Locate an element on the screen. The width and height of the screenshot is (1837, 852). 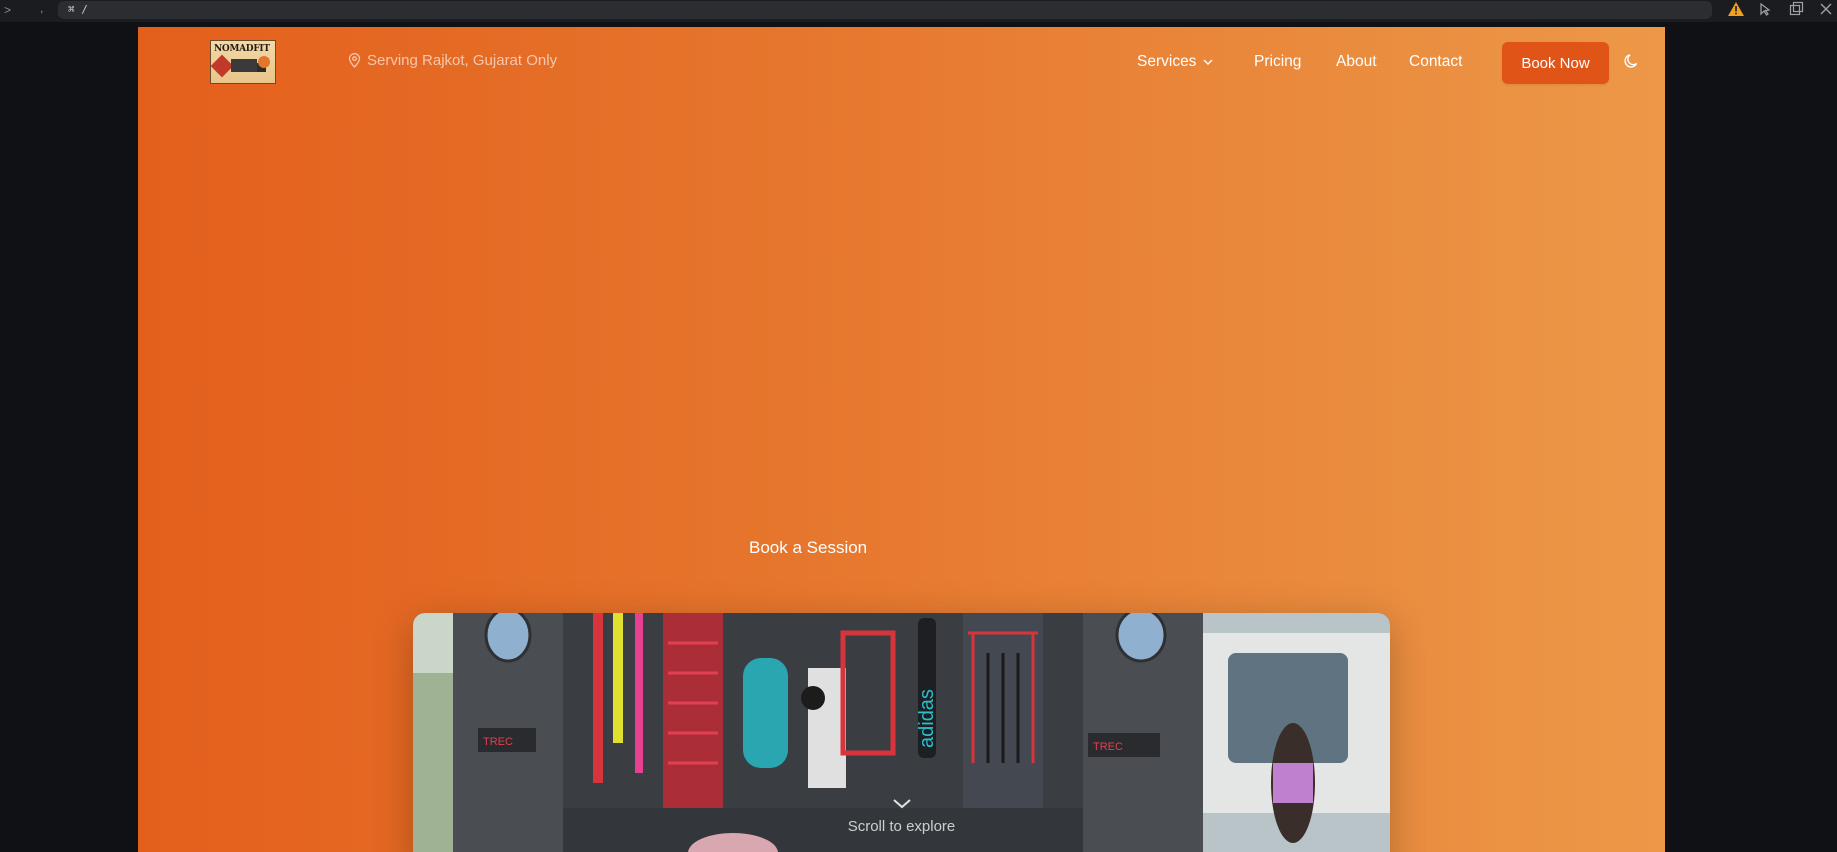
location-text: Serving Rajkot, Gujarat Only is located at coordinates (462, 60).